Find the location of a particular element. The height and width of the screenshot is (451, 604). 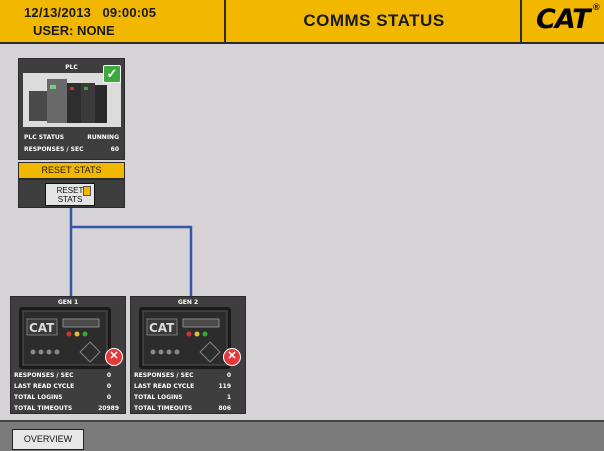

gen2-controller-image: CAT is located at coordinates (185, 338).